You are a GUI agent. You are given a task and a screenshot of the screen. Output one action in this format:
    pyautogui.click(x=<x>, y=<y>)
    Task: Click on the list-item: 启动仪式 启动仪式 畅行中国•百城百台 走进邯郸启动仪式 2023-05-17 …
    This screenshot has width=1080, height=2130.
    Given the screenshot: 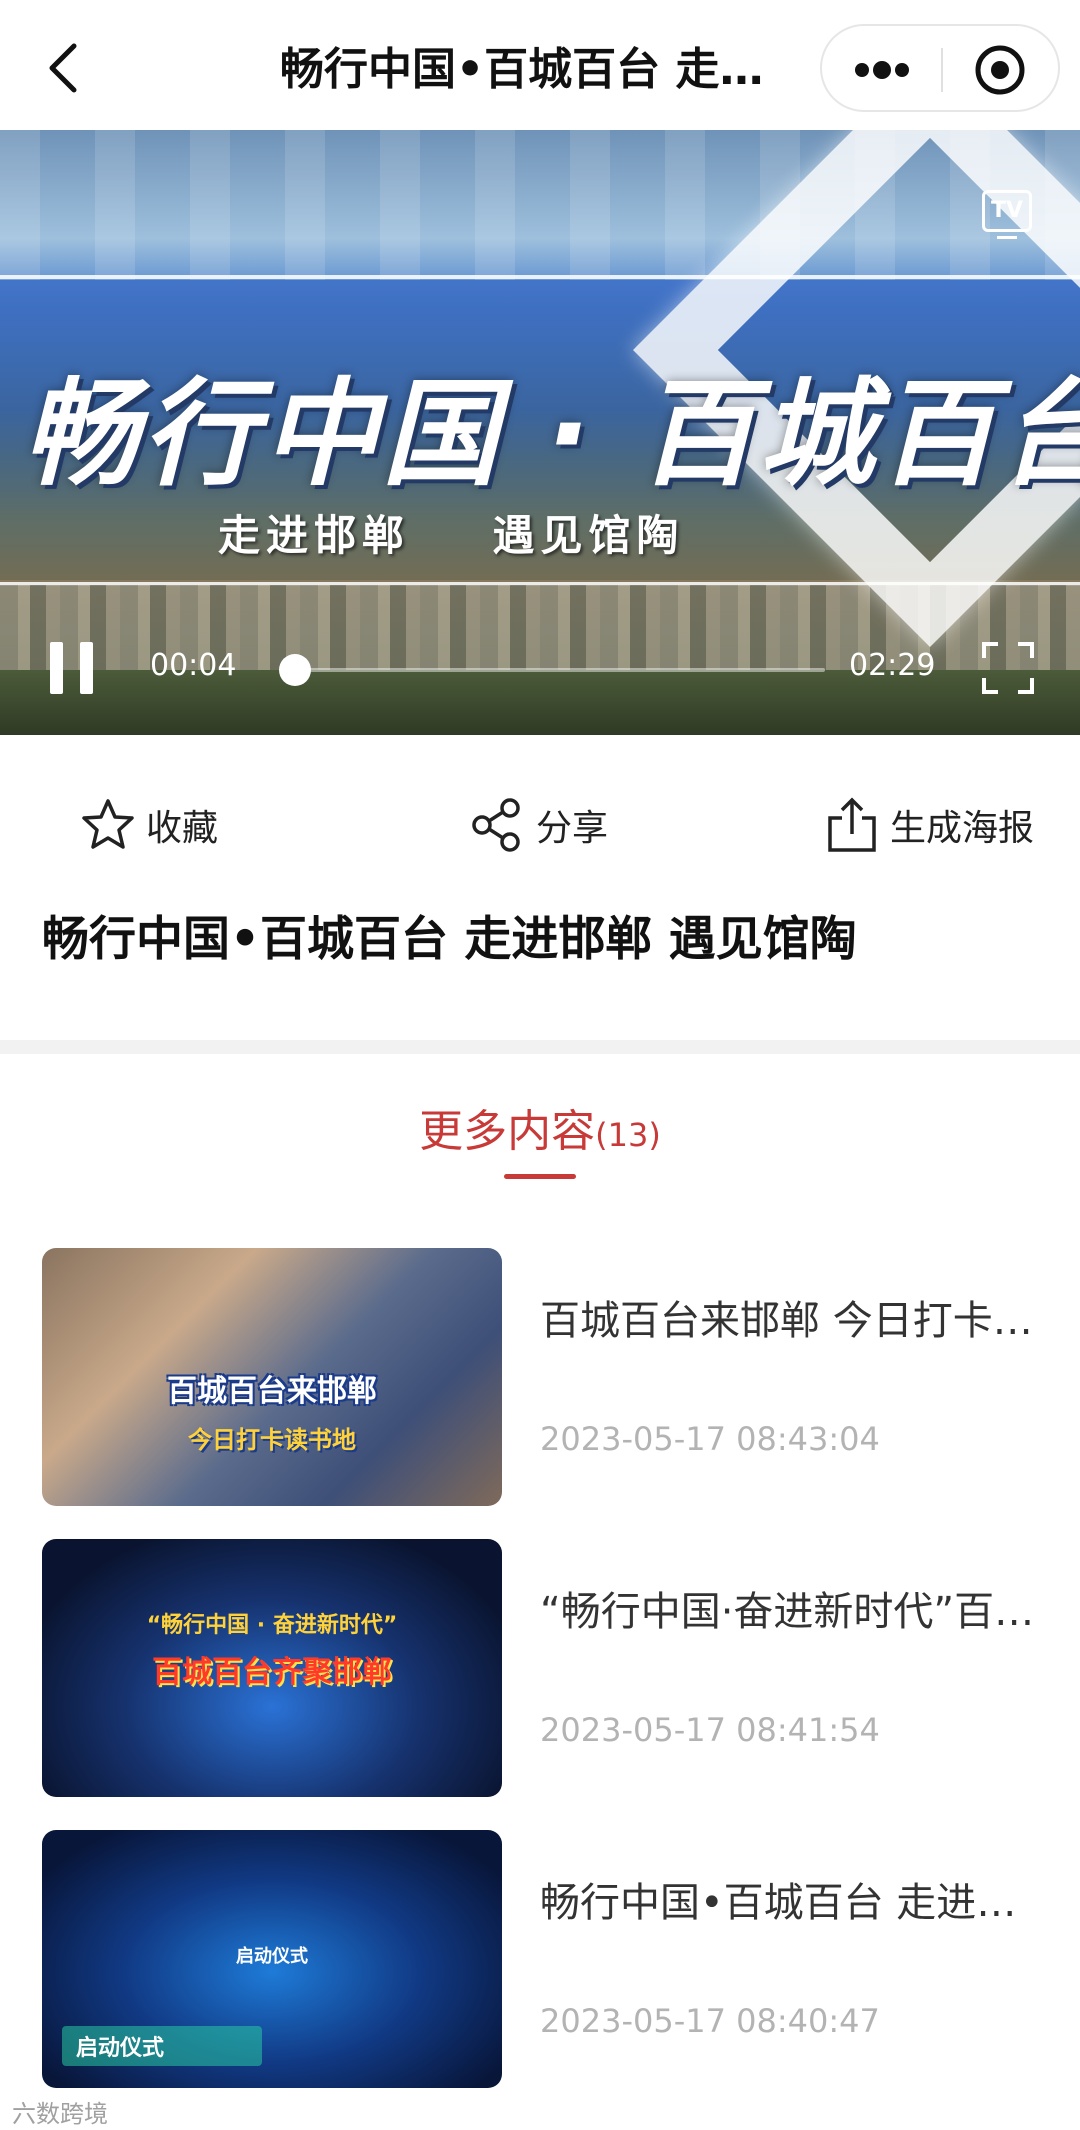 What is the action you would take?
    pyautogui.click(x=540, y=1960)
    